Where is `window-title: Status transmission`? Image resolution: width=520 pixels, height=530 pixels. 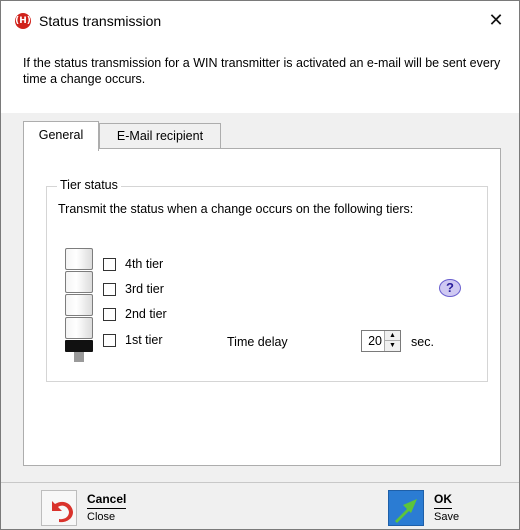 window-title: Status transmission is located at coordinates (100, 21).